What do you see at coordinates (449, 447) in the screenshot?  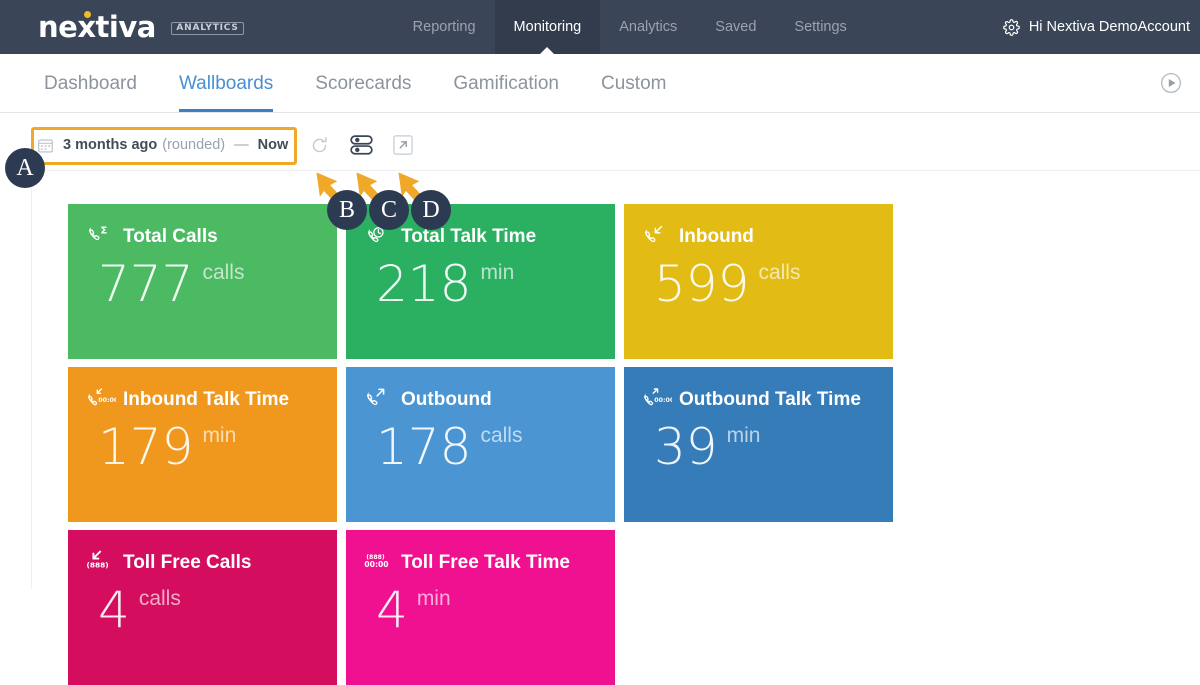 I see `kpi-tile-body: 178 calls` at bounding box center [449, 447].